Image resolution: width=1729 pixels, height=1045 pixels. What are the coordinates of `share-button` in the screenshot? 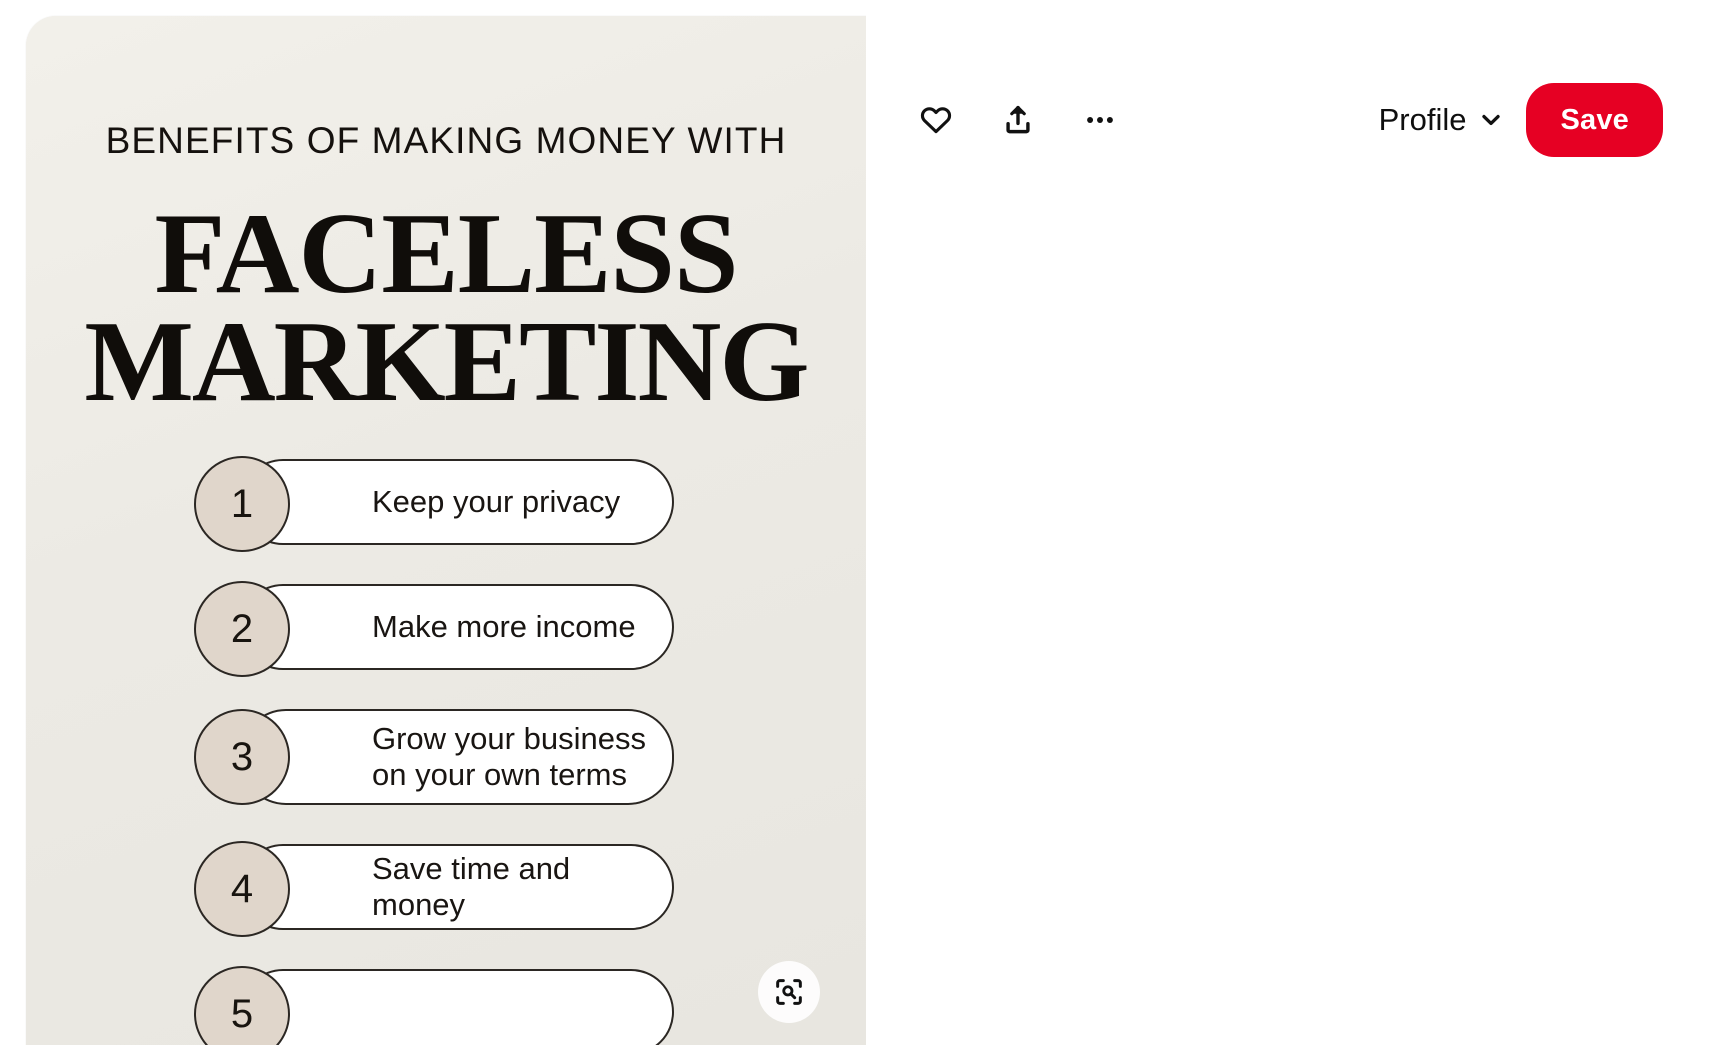 It's located at (1018, 120).